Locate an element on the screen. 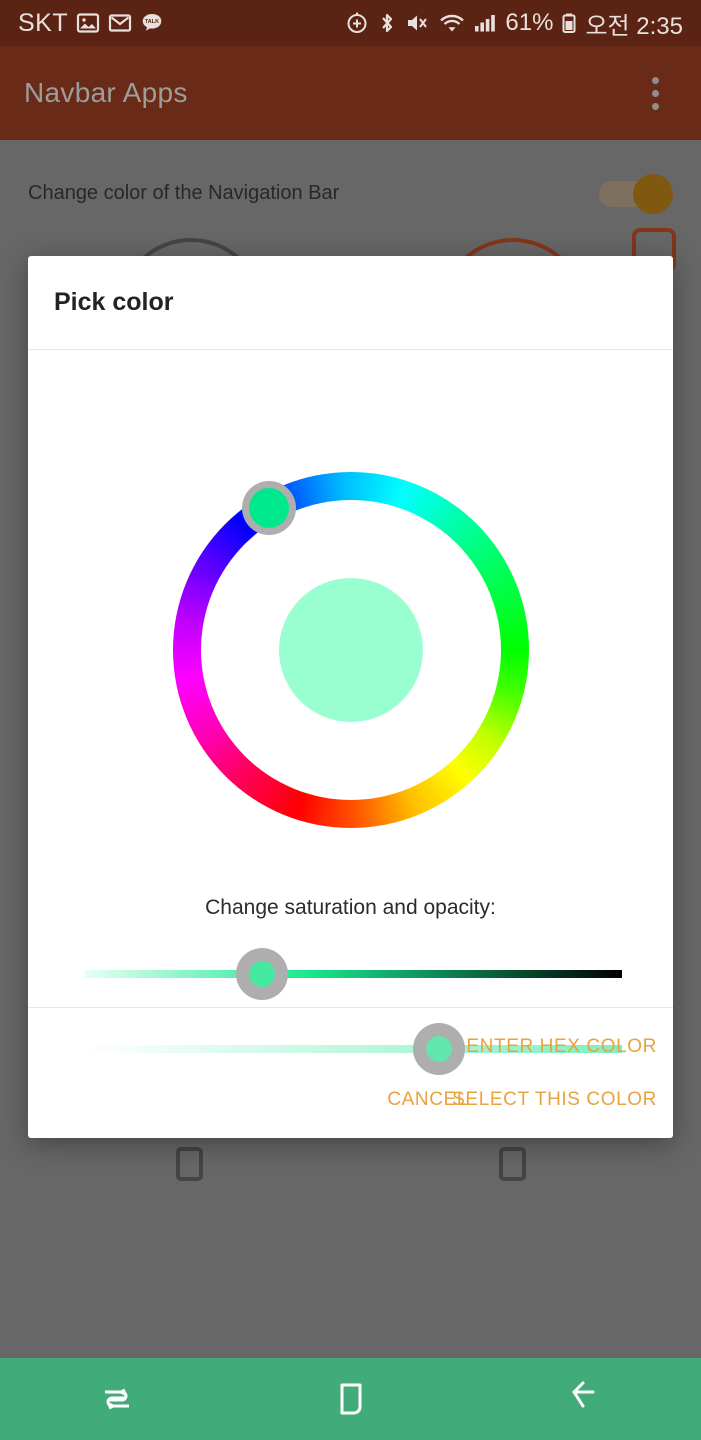 This screenshot has height=1440, width=701. bluetooth-icon is located at coordinates (387, 23).